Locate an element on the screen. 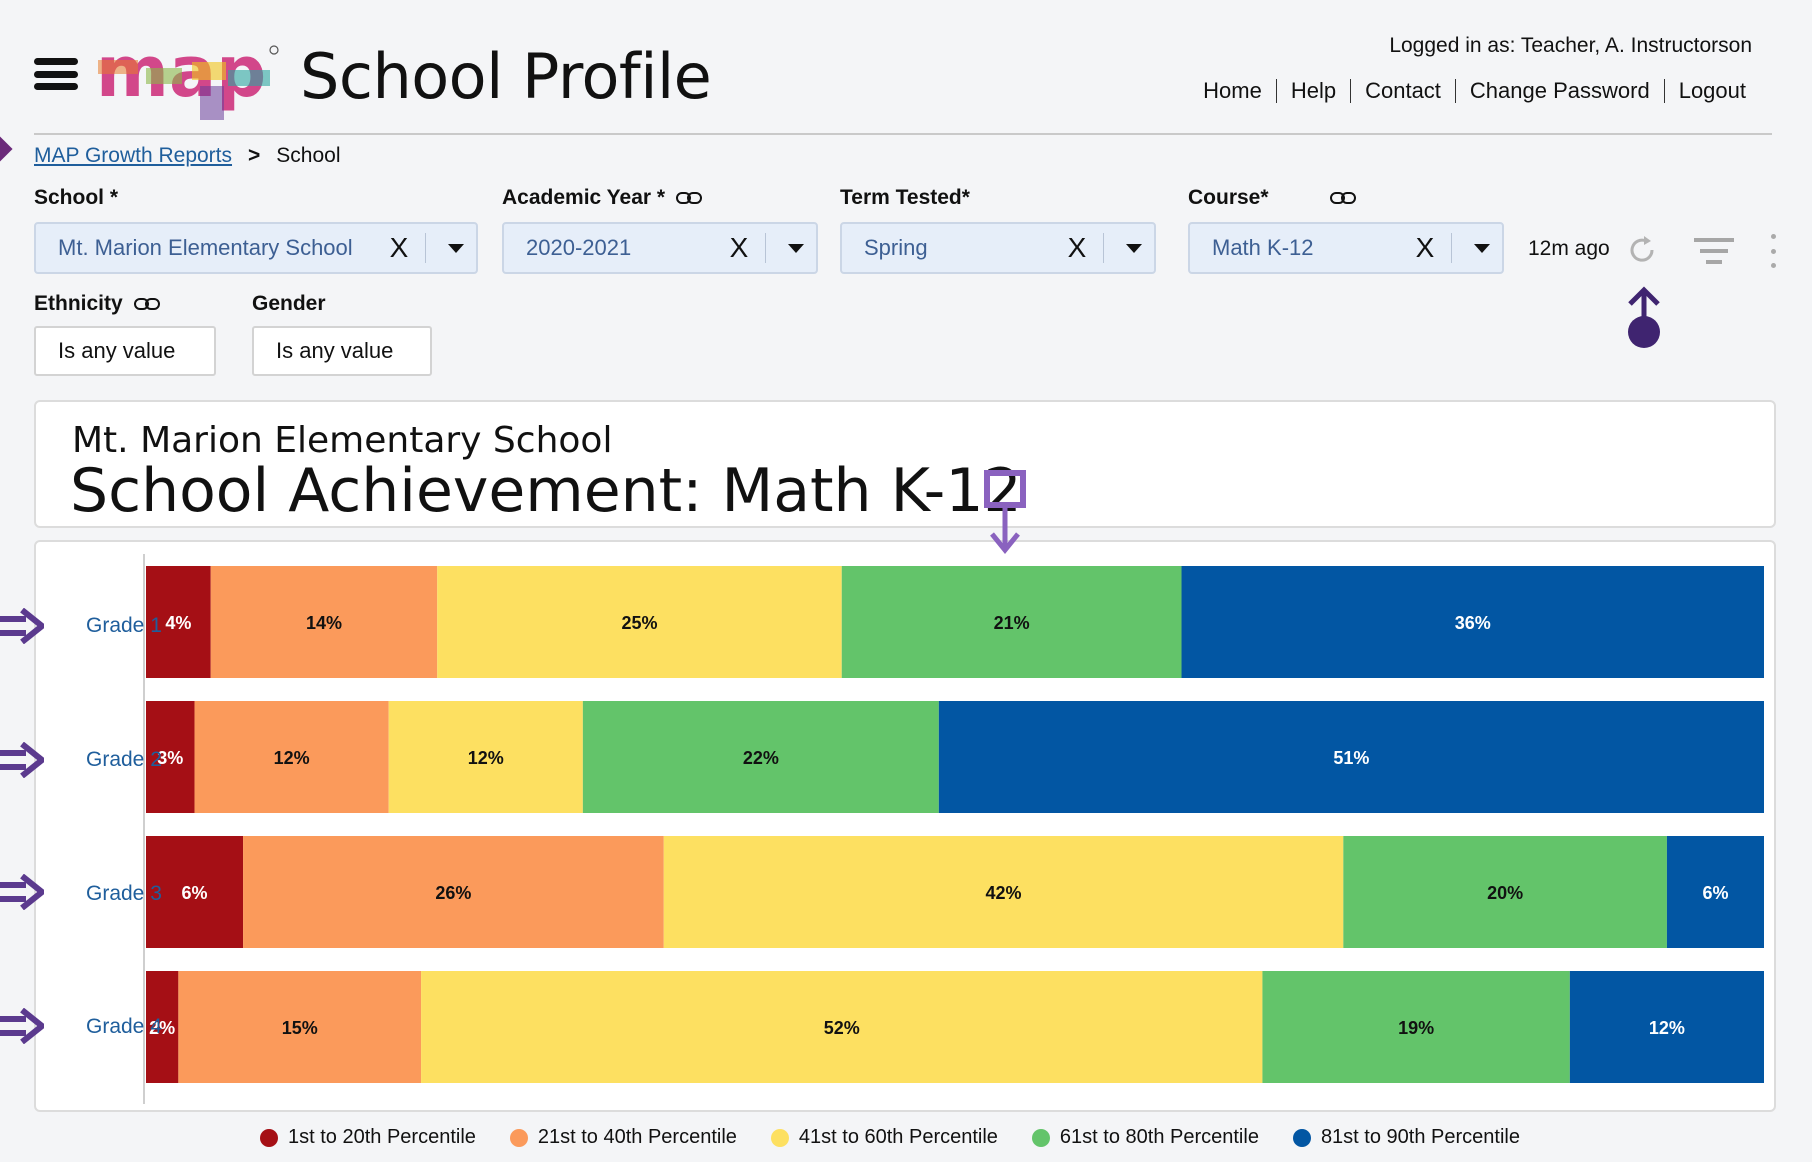  bar-data-label: 51% is located at coordinates (1351, 758).